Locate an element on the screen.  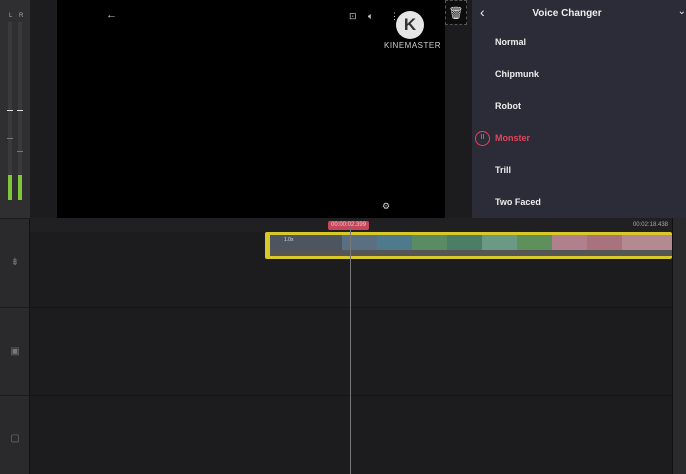
meter-left-label: L is located at coordinates (11, 16).